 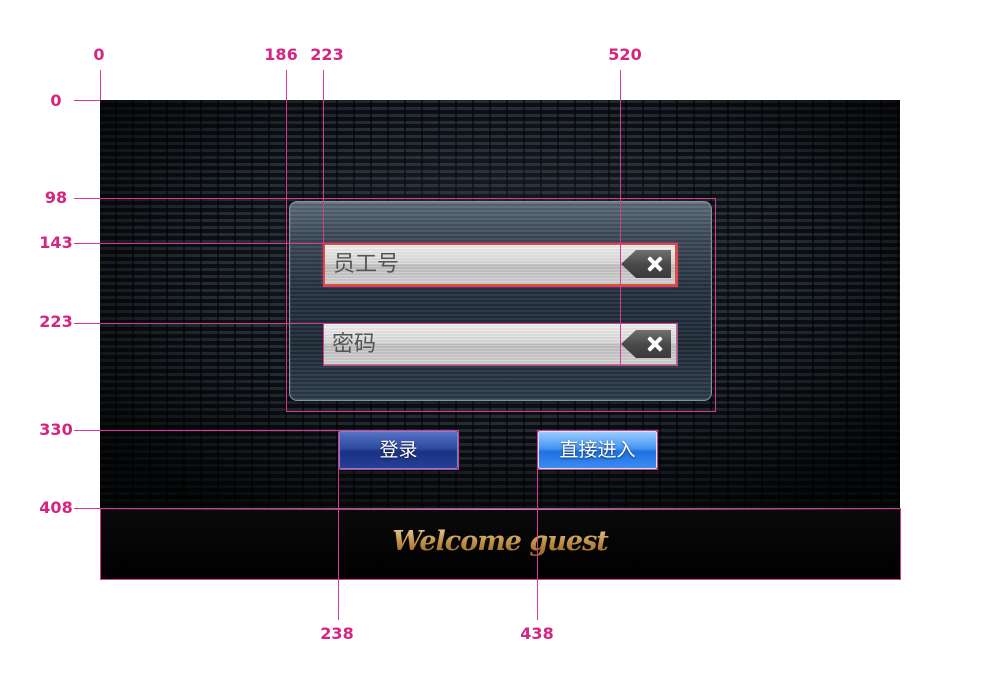 What do you see at coordinates (537, 633) in the screenshot?
I see `annotation-label-bottom: 438` at bounding box center [537, 633].